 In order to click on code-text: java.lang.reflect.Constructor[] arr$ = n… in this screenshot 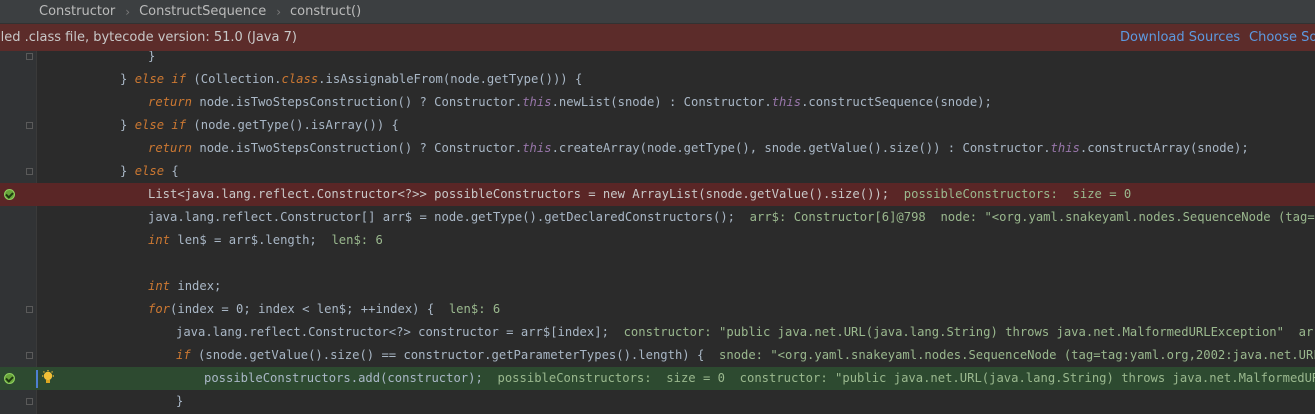, I will do `click(731, 217)`.